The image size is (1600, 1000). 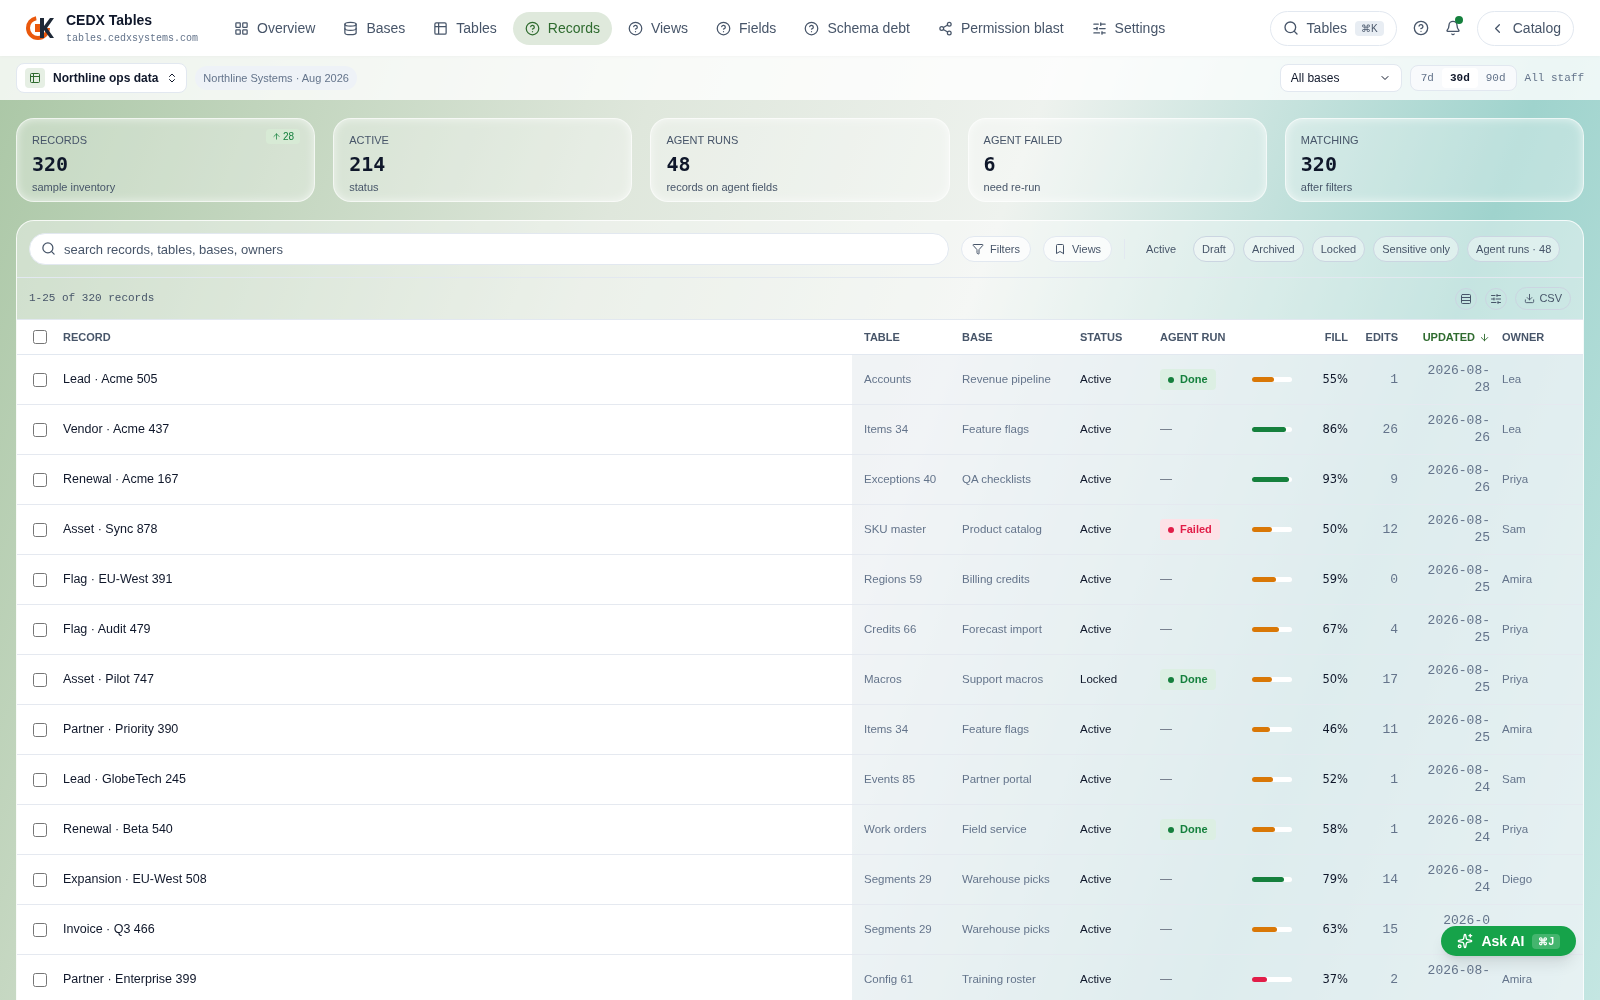 I want to click on table-cell-text: Regions 59, so click(x=893, y=579).